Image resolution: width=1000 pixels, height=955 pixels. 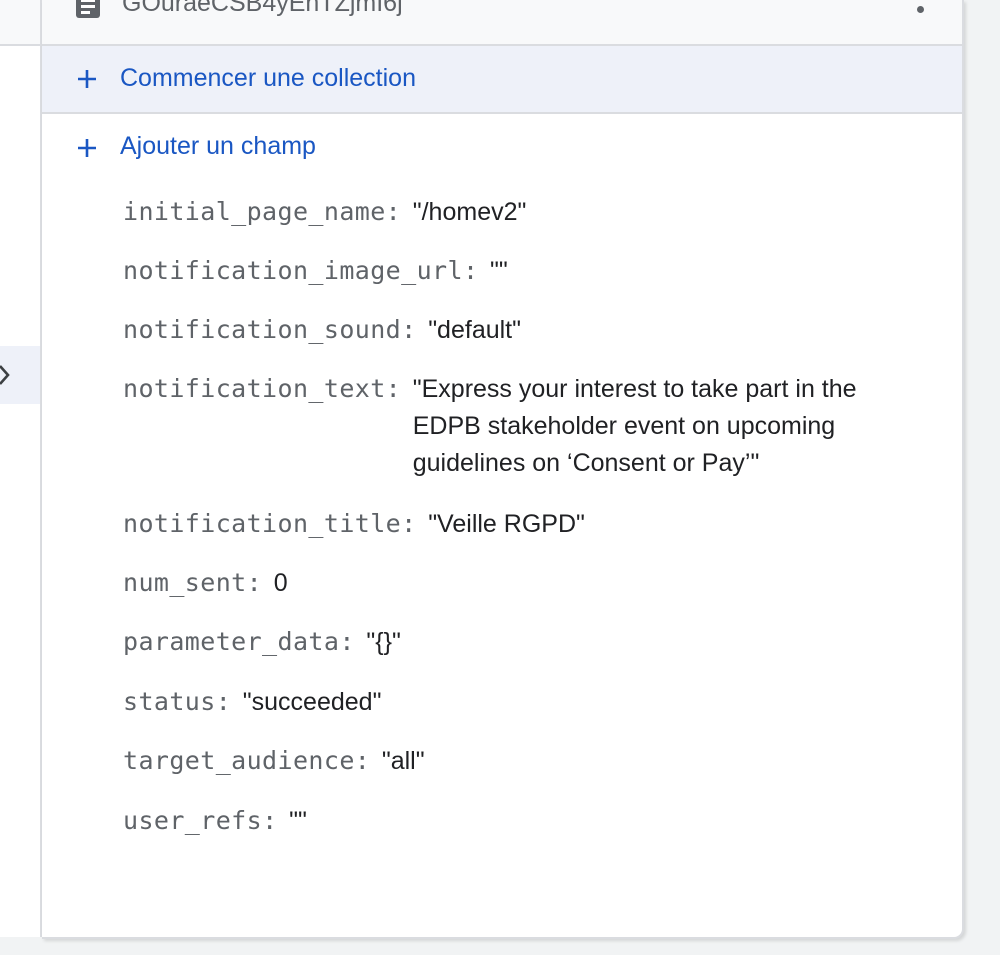 What do you see at coordinates (506, 524) in the screenshot?
I see `field-value: "Veille RGPD"` at bounding box center [506, 524].